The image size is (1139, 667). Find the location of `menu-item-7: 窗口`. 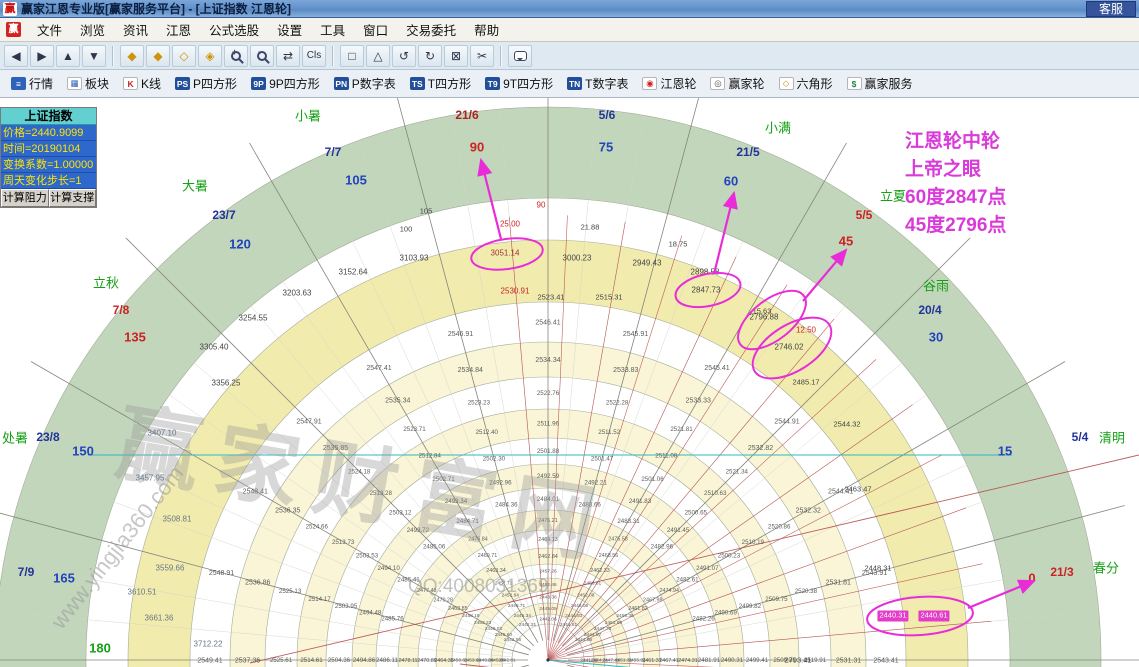

menu-item-7: 窗口 is located at coordinates (375, 31).